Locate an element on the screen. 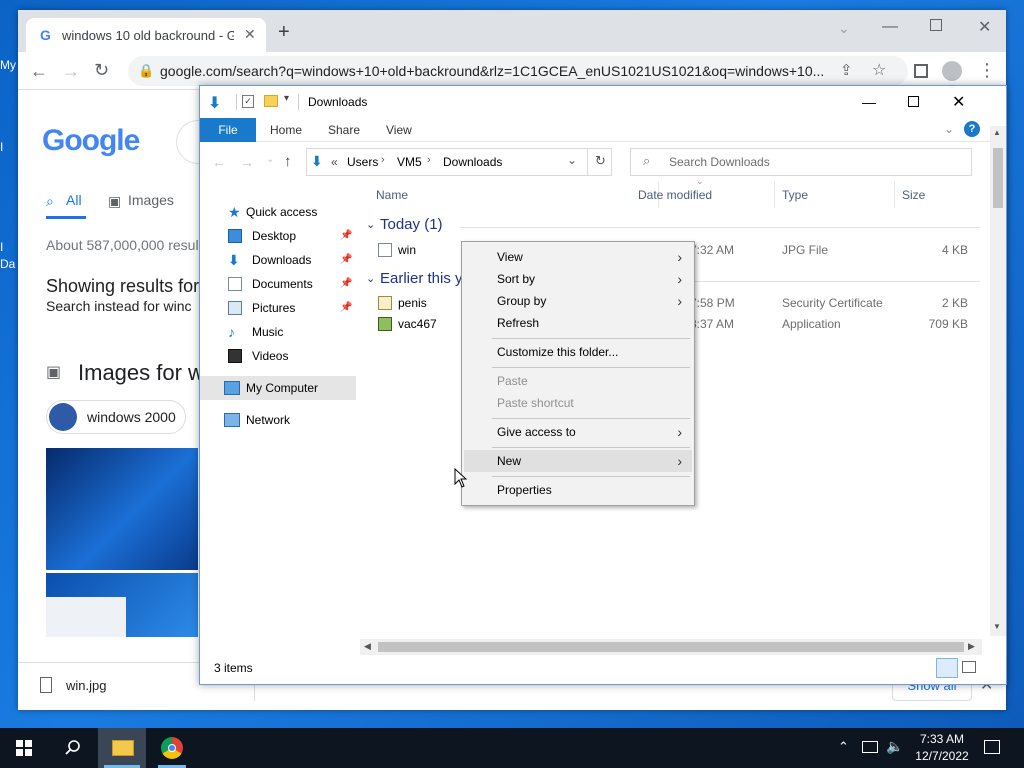  reload-icon: ↻ is located at coordinates (101, 70).